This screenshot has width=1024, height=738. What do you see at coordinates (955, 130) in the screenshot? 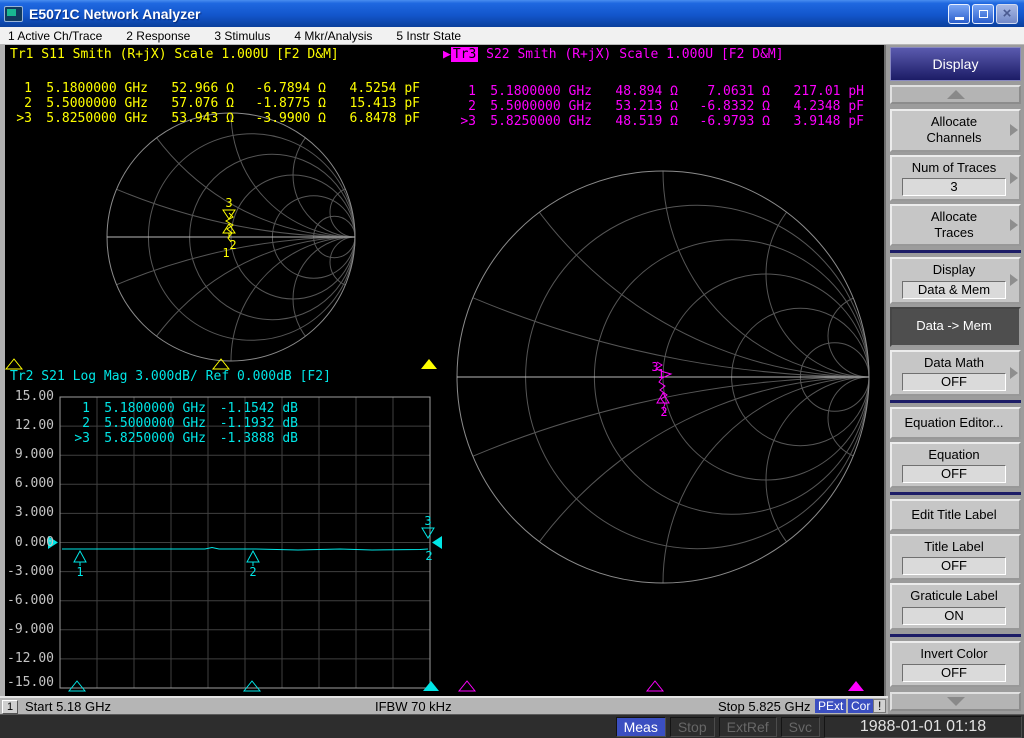
I see `softkey-allocate-channels: Allocate Channels` at bounding box center [955, 130].